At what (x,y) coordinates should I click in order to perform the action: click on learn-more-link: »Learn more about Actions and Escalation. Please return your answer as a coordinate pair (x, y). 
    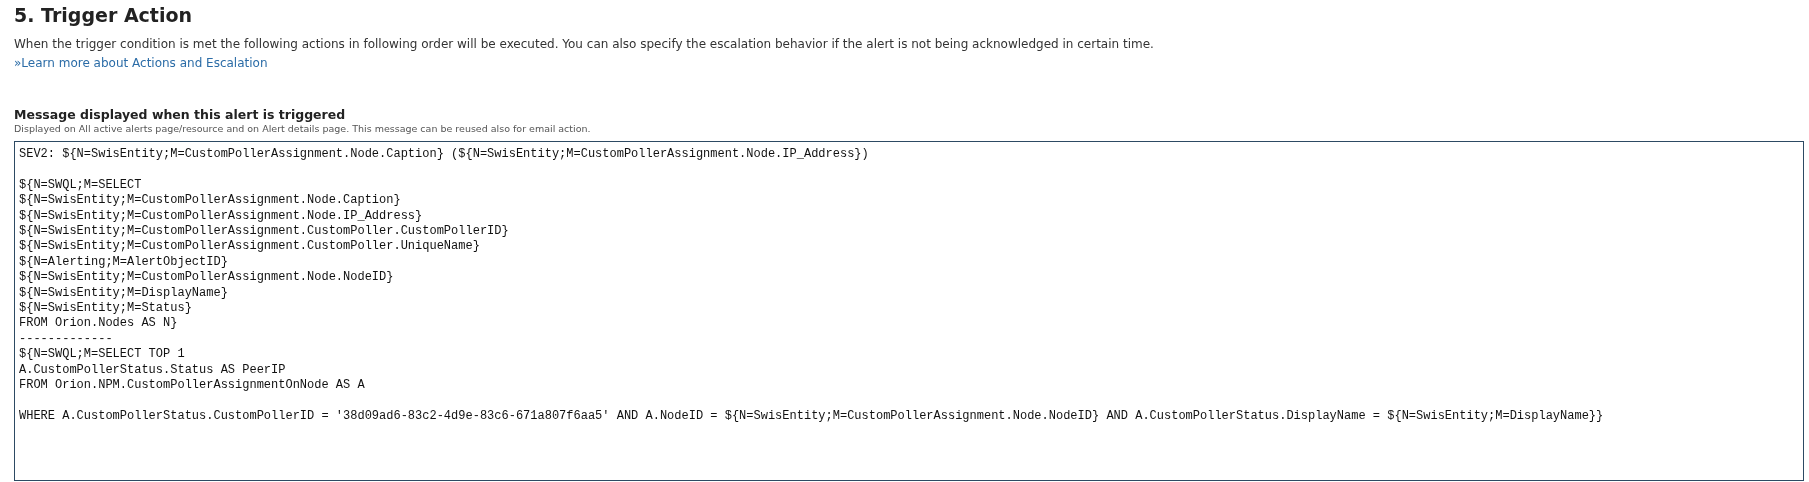
    Looking at the image, I should click on (141, 63).